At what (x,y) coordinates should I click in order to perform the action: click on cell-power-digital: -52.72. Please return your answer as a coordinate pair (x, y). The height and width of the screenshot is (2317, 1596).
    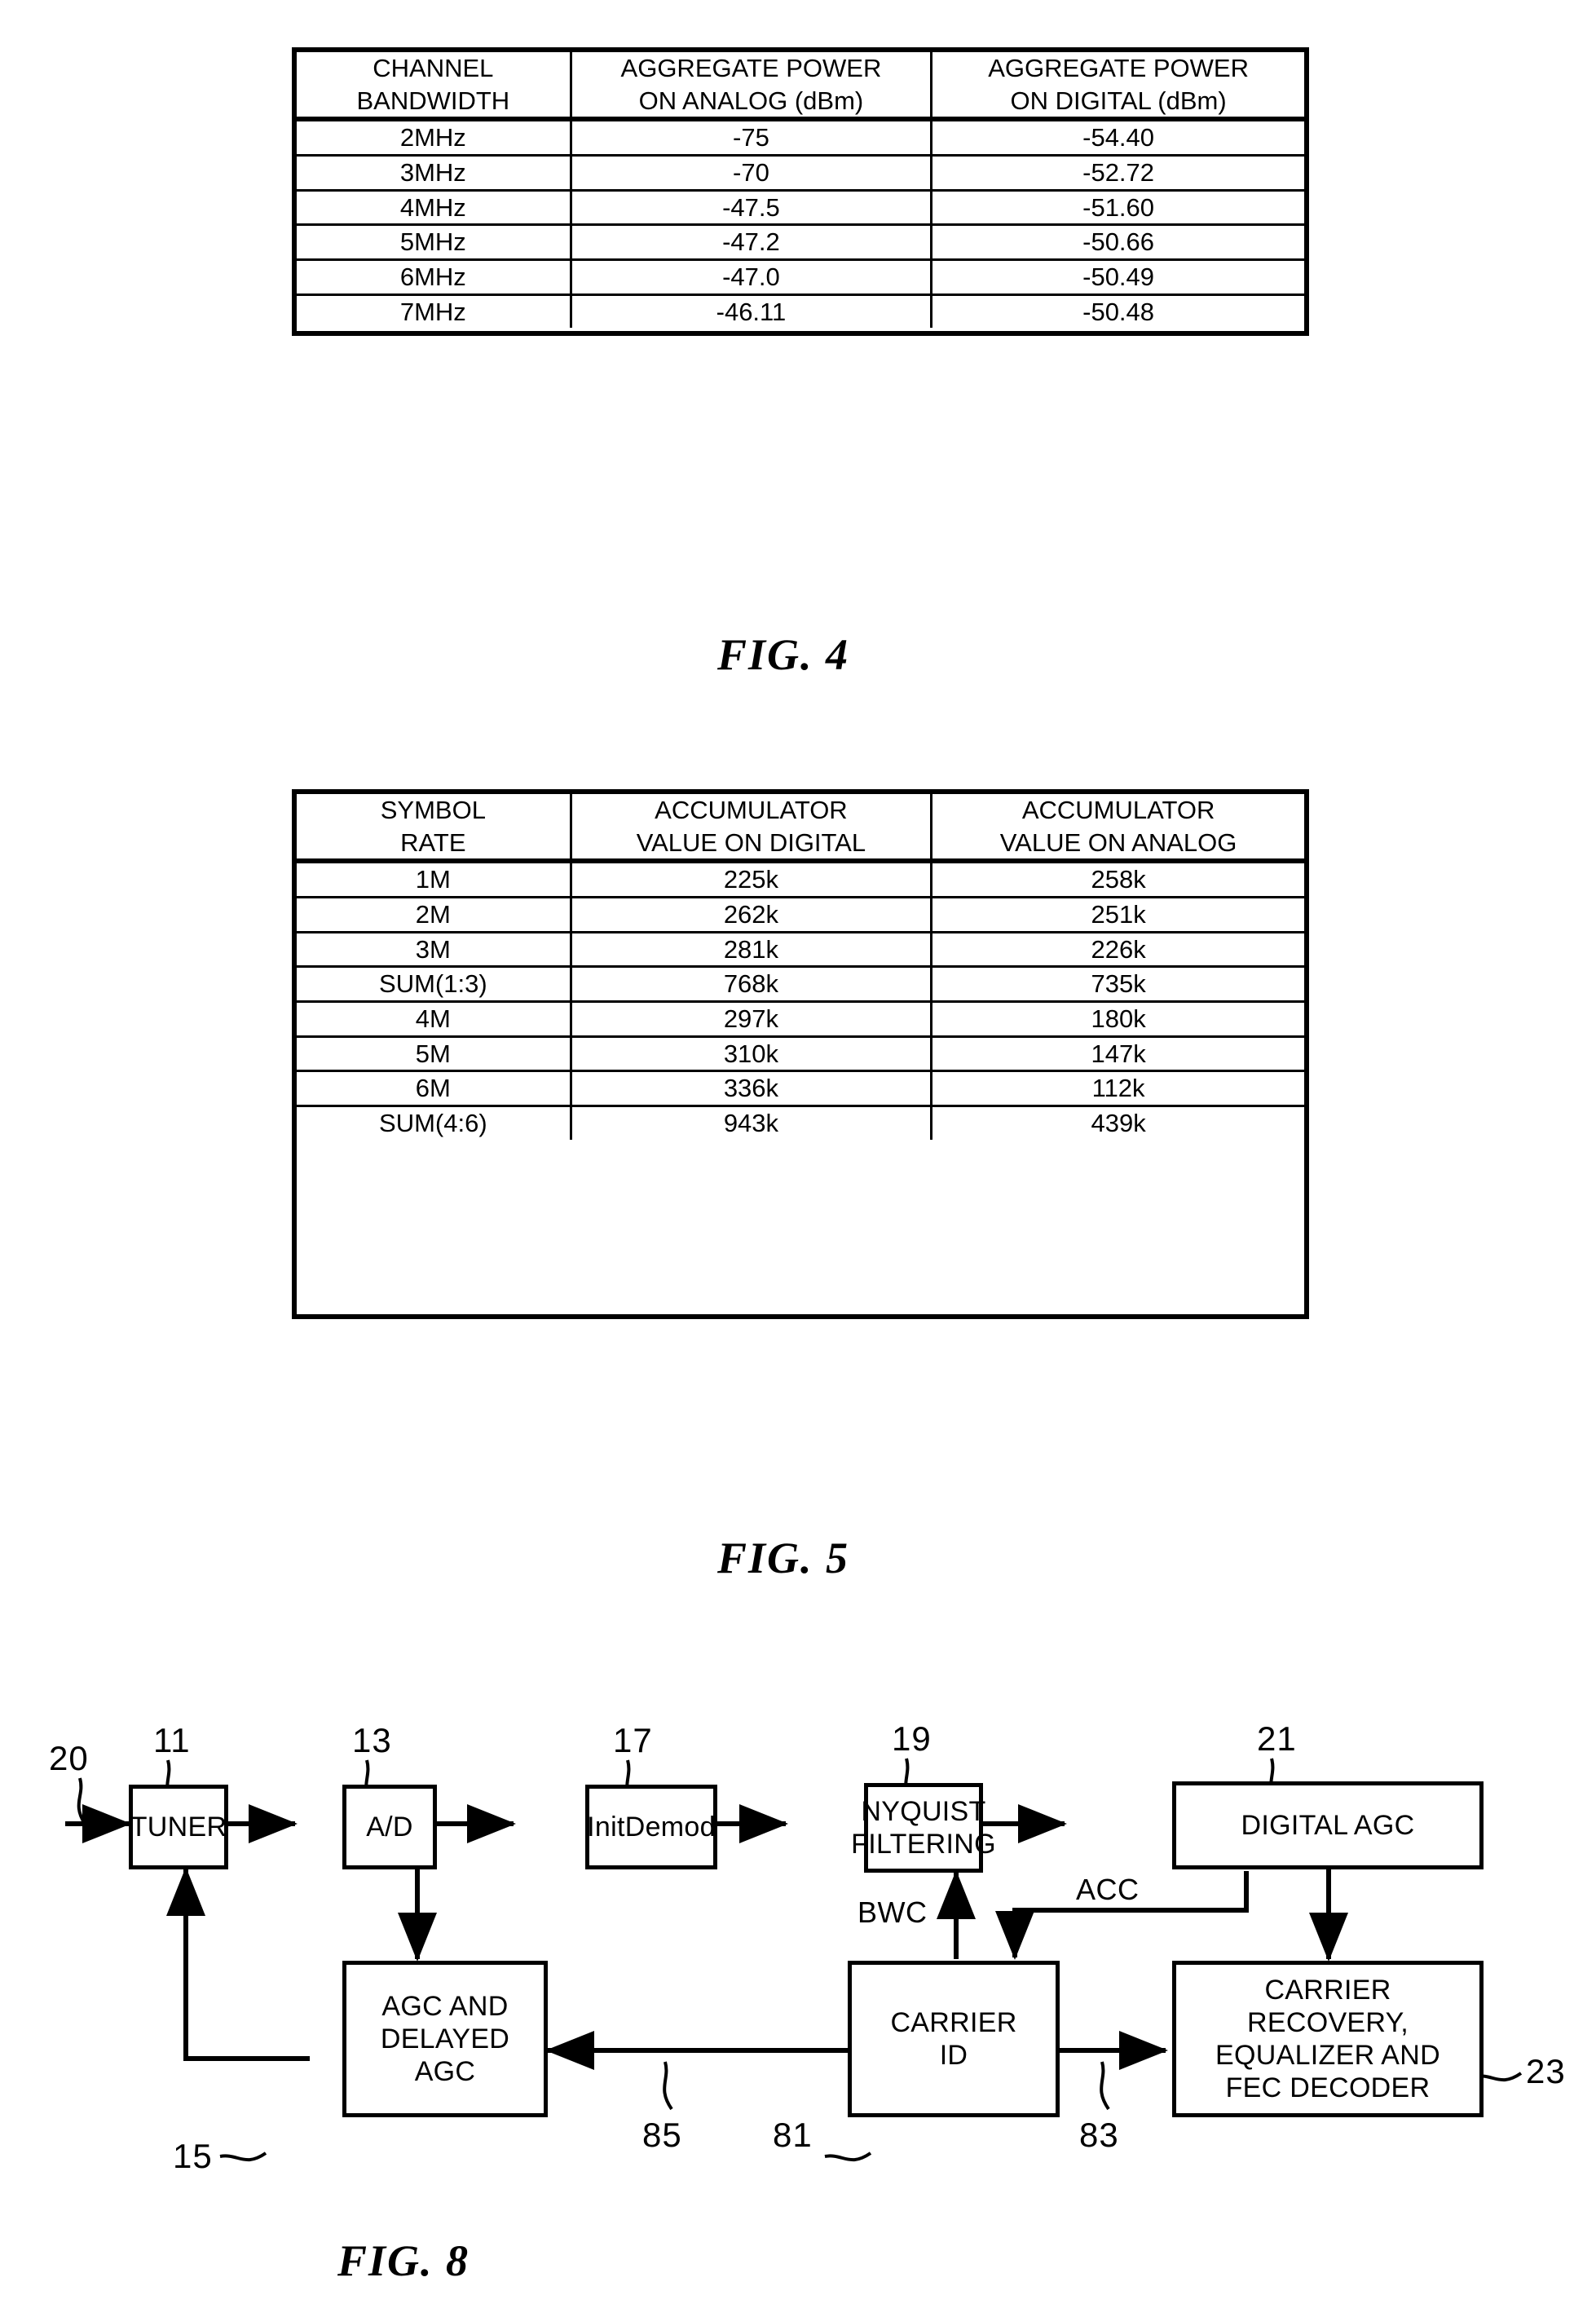
    Looking at the image, I should click on (1117, 173).